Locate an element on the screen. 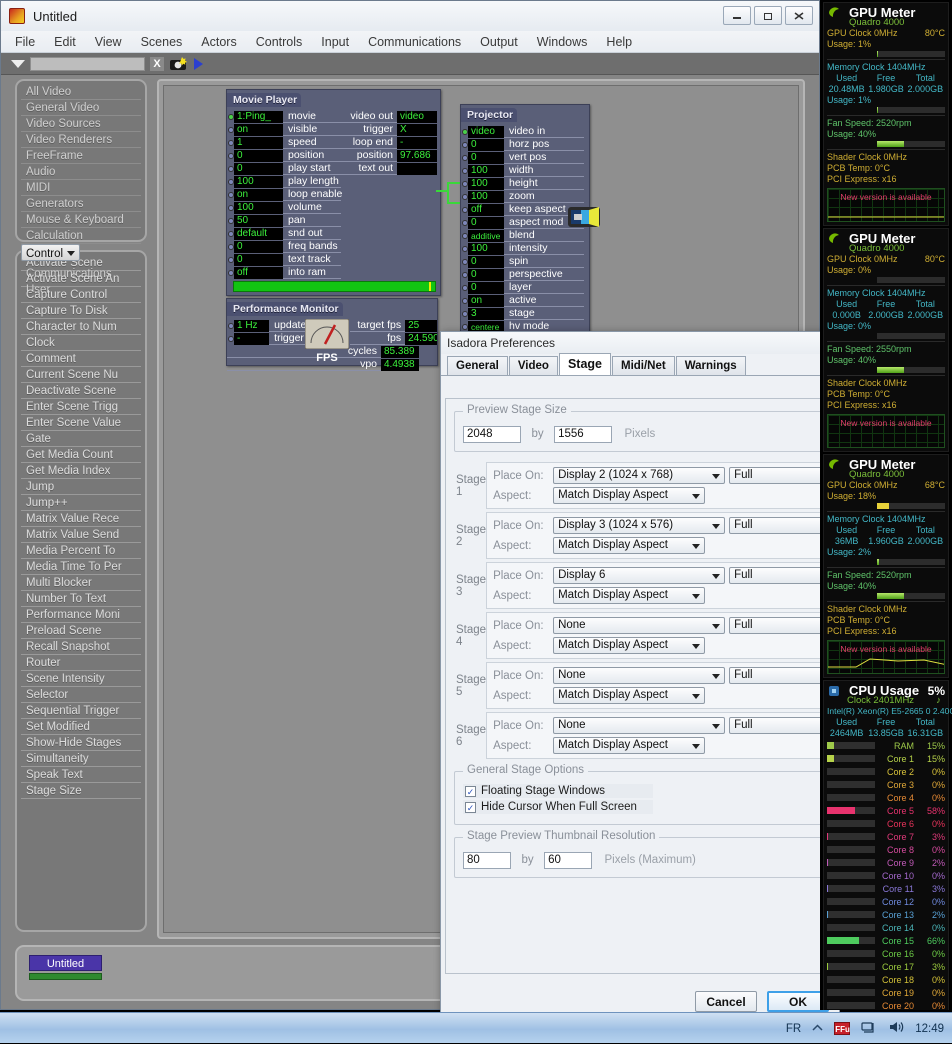  node-port-row: additive blend is located at coordinates (525, 235).